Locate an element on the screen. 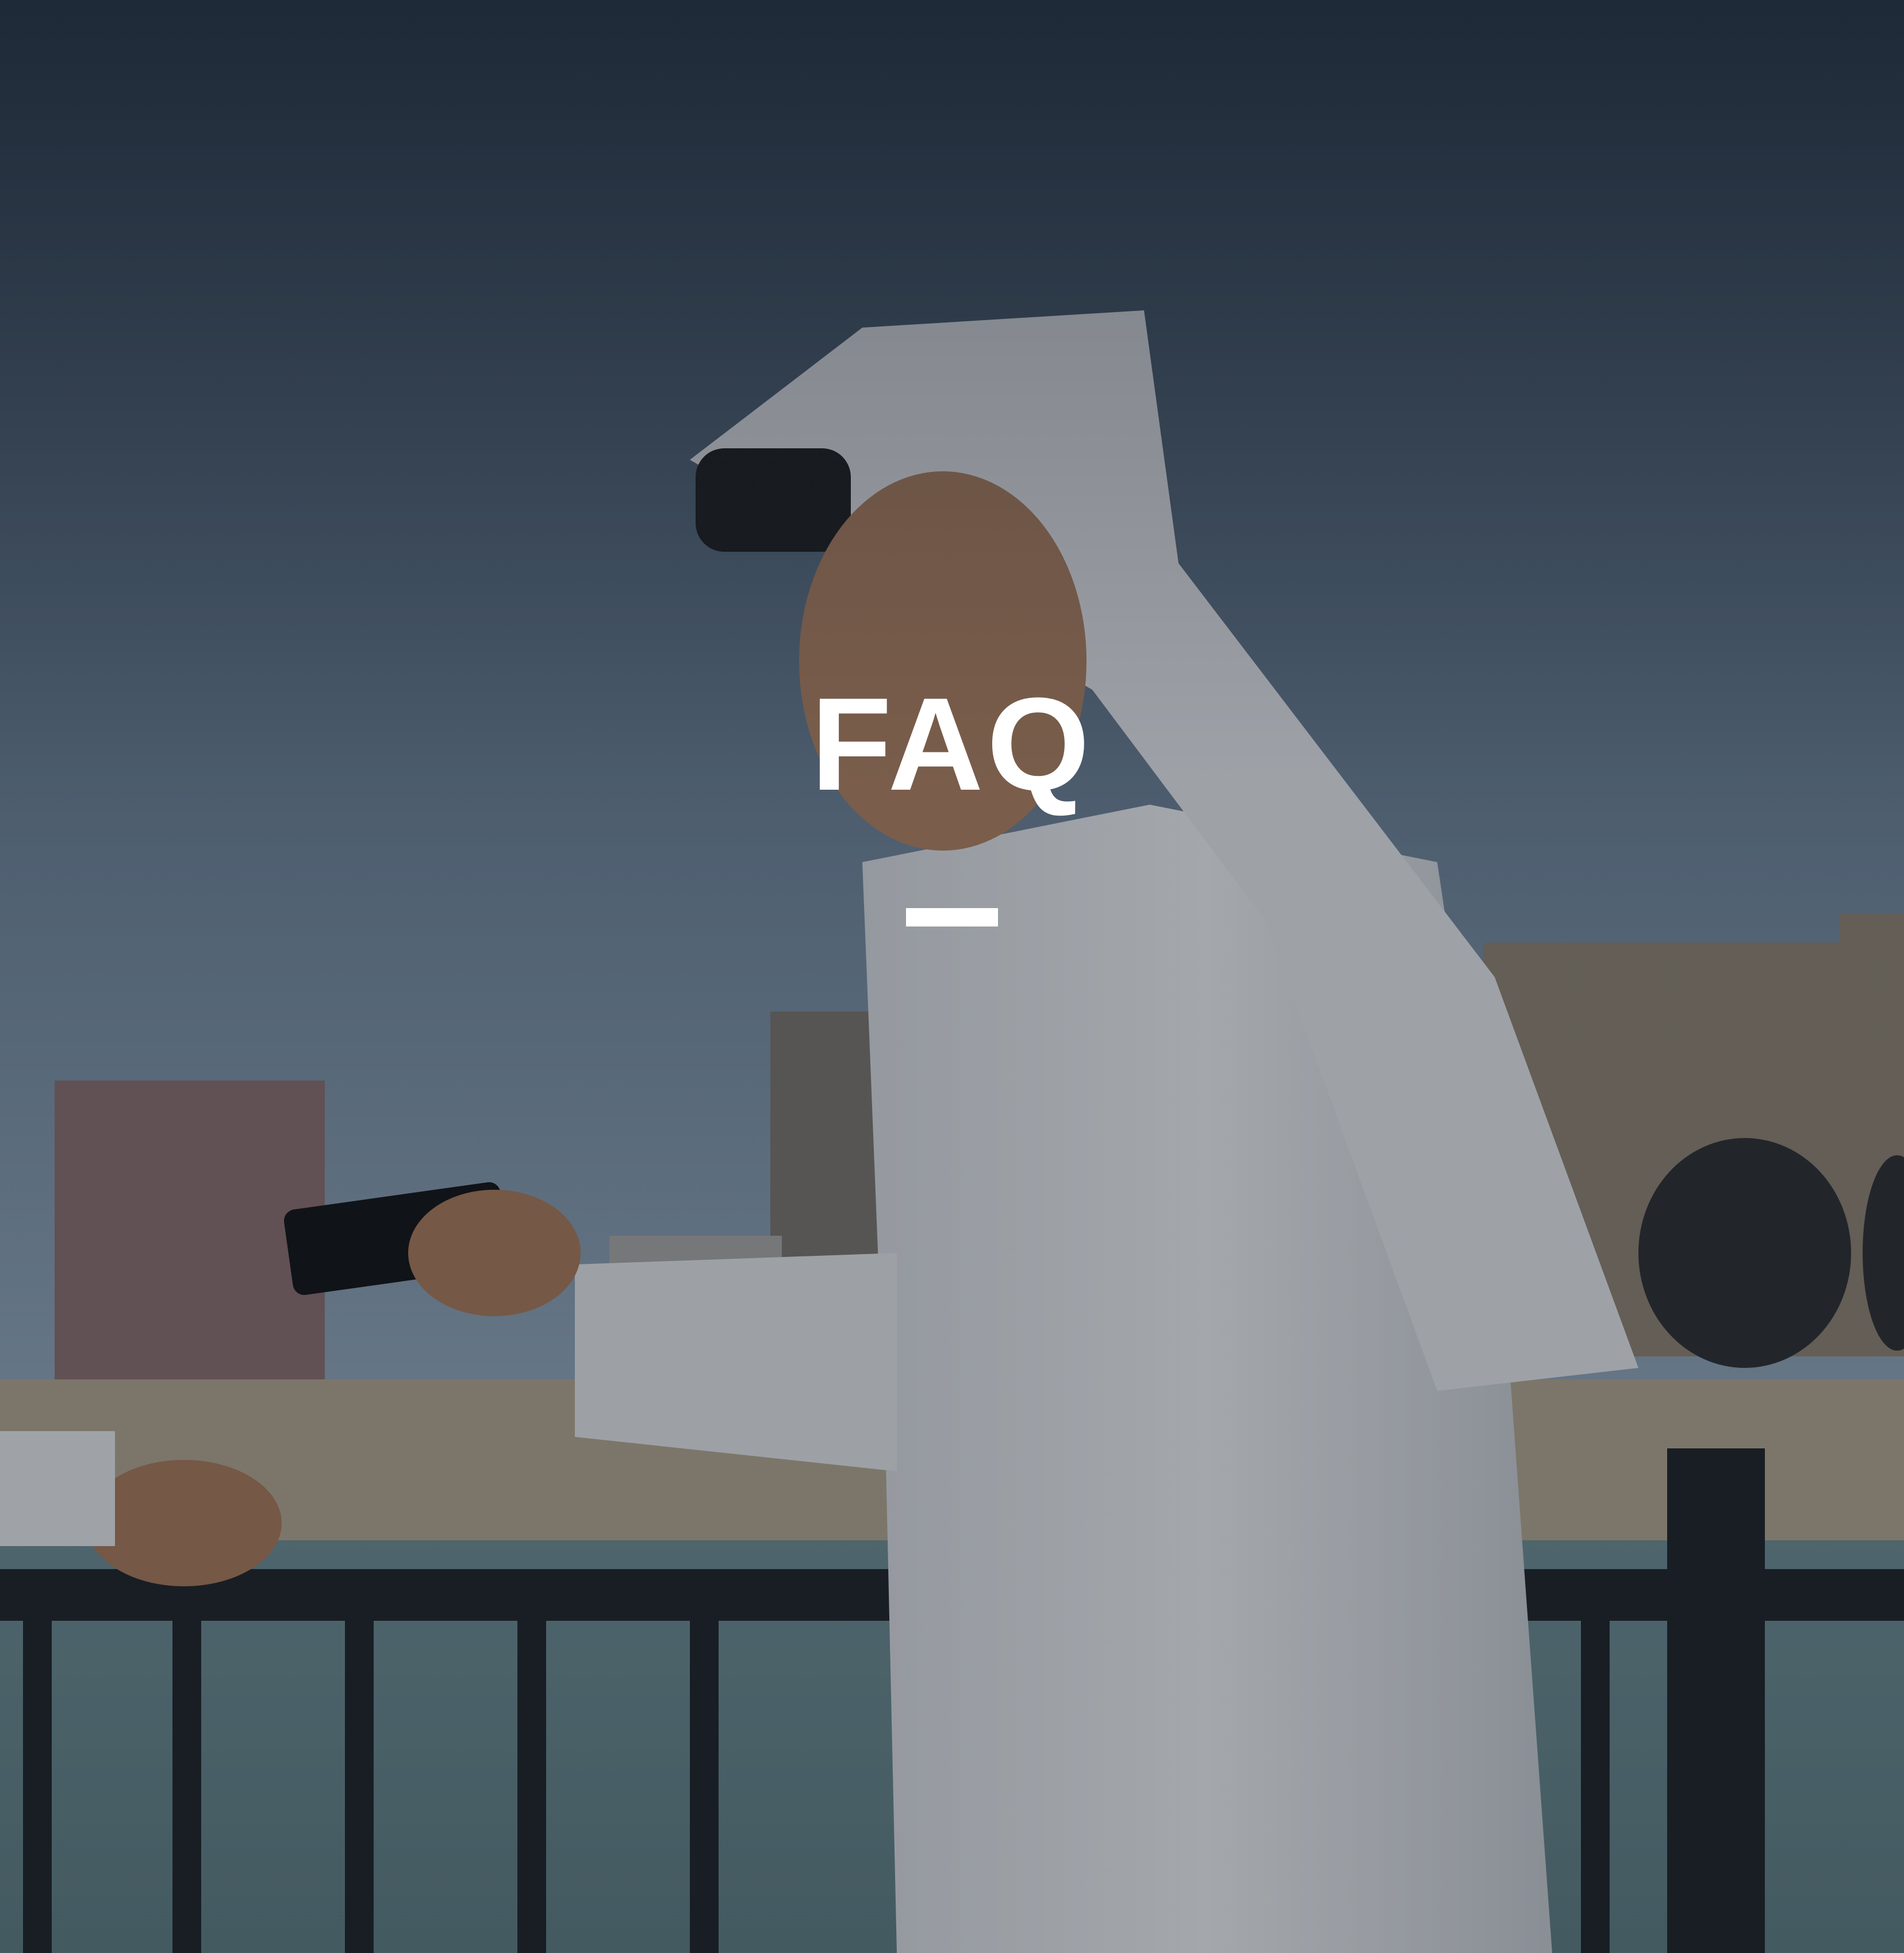 The height and width of the screenshot is (1953, 1904). title-underline-divider is located at coordinates (952, 917).